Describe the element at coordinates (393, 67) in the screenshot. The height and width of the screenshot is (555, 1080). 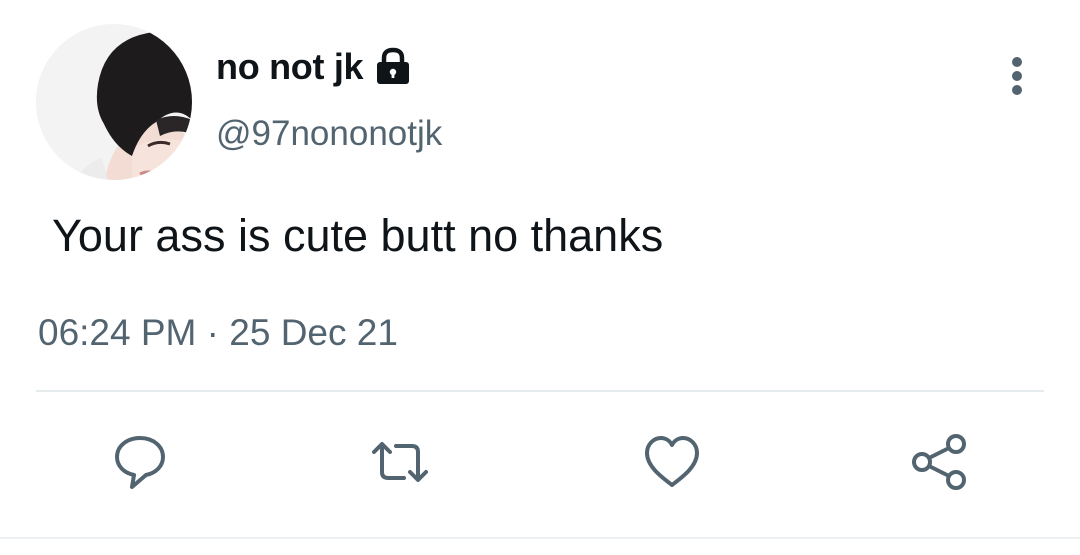
I see `lock-icon` at that location.